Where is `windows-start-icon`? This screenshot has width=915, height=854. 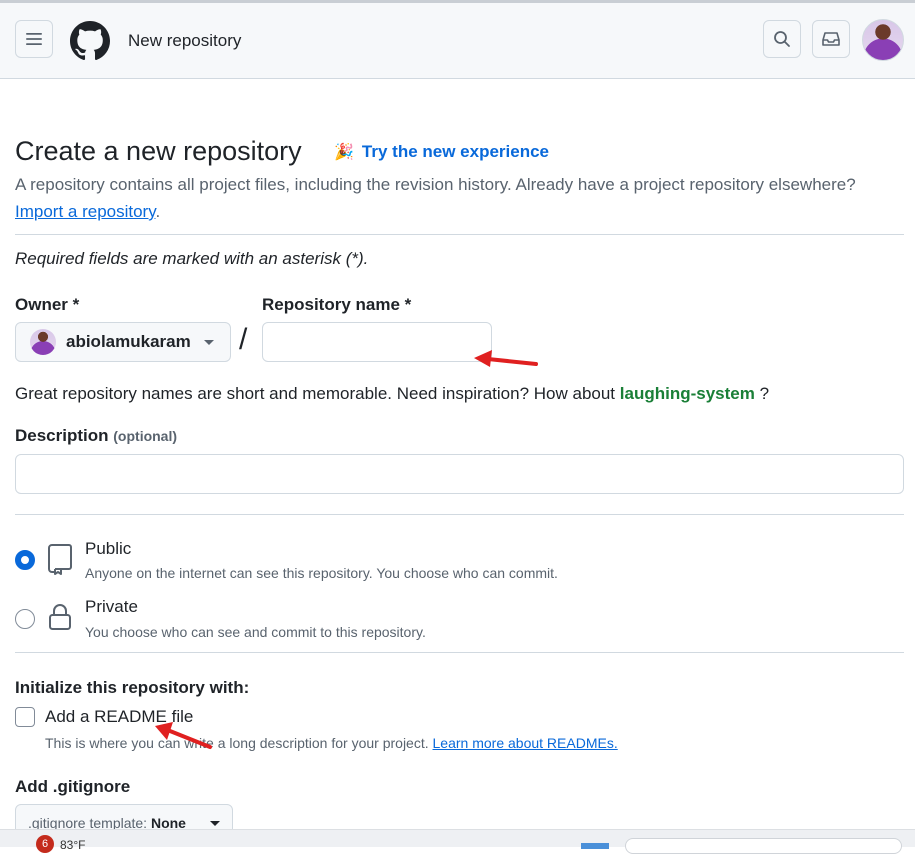
windows-start-icon is located at coordinates (595, 846).